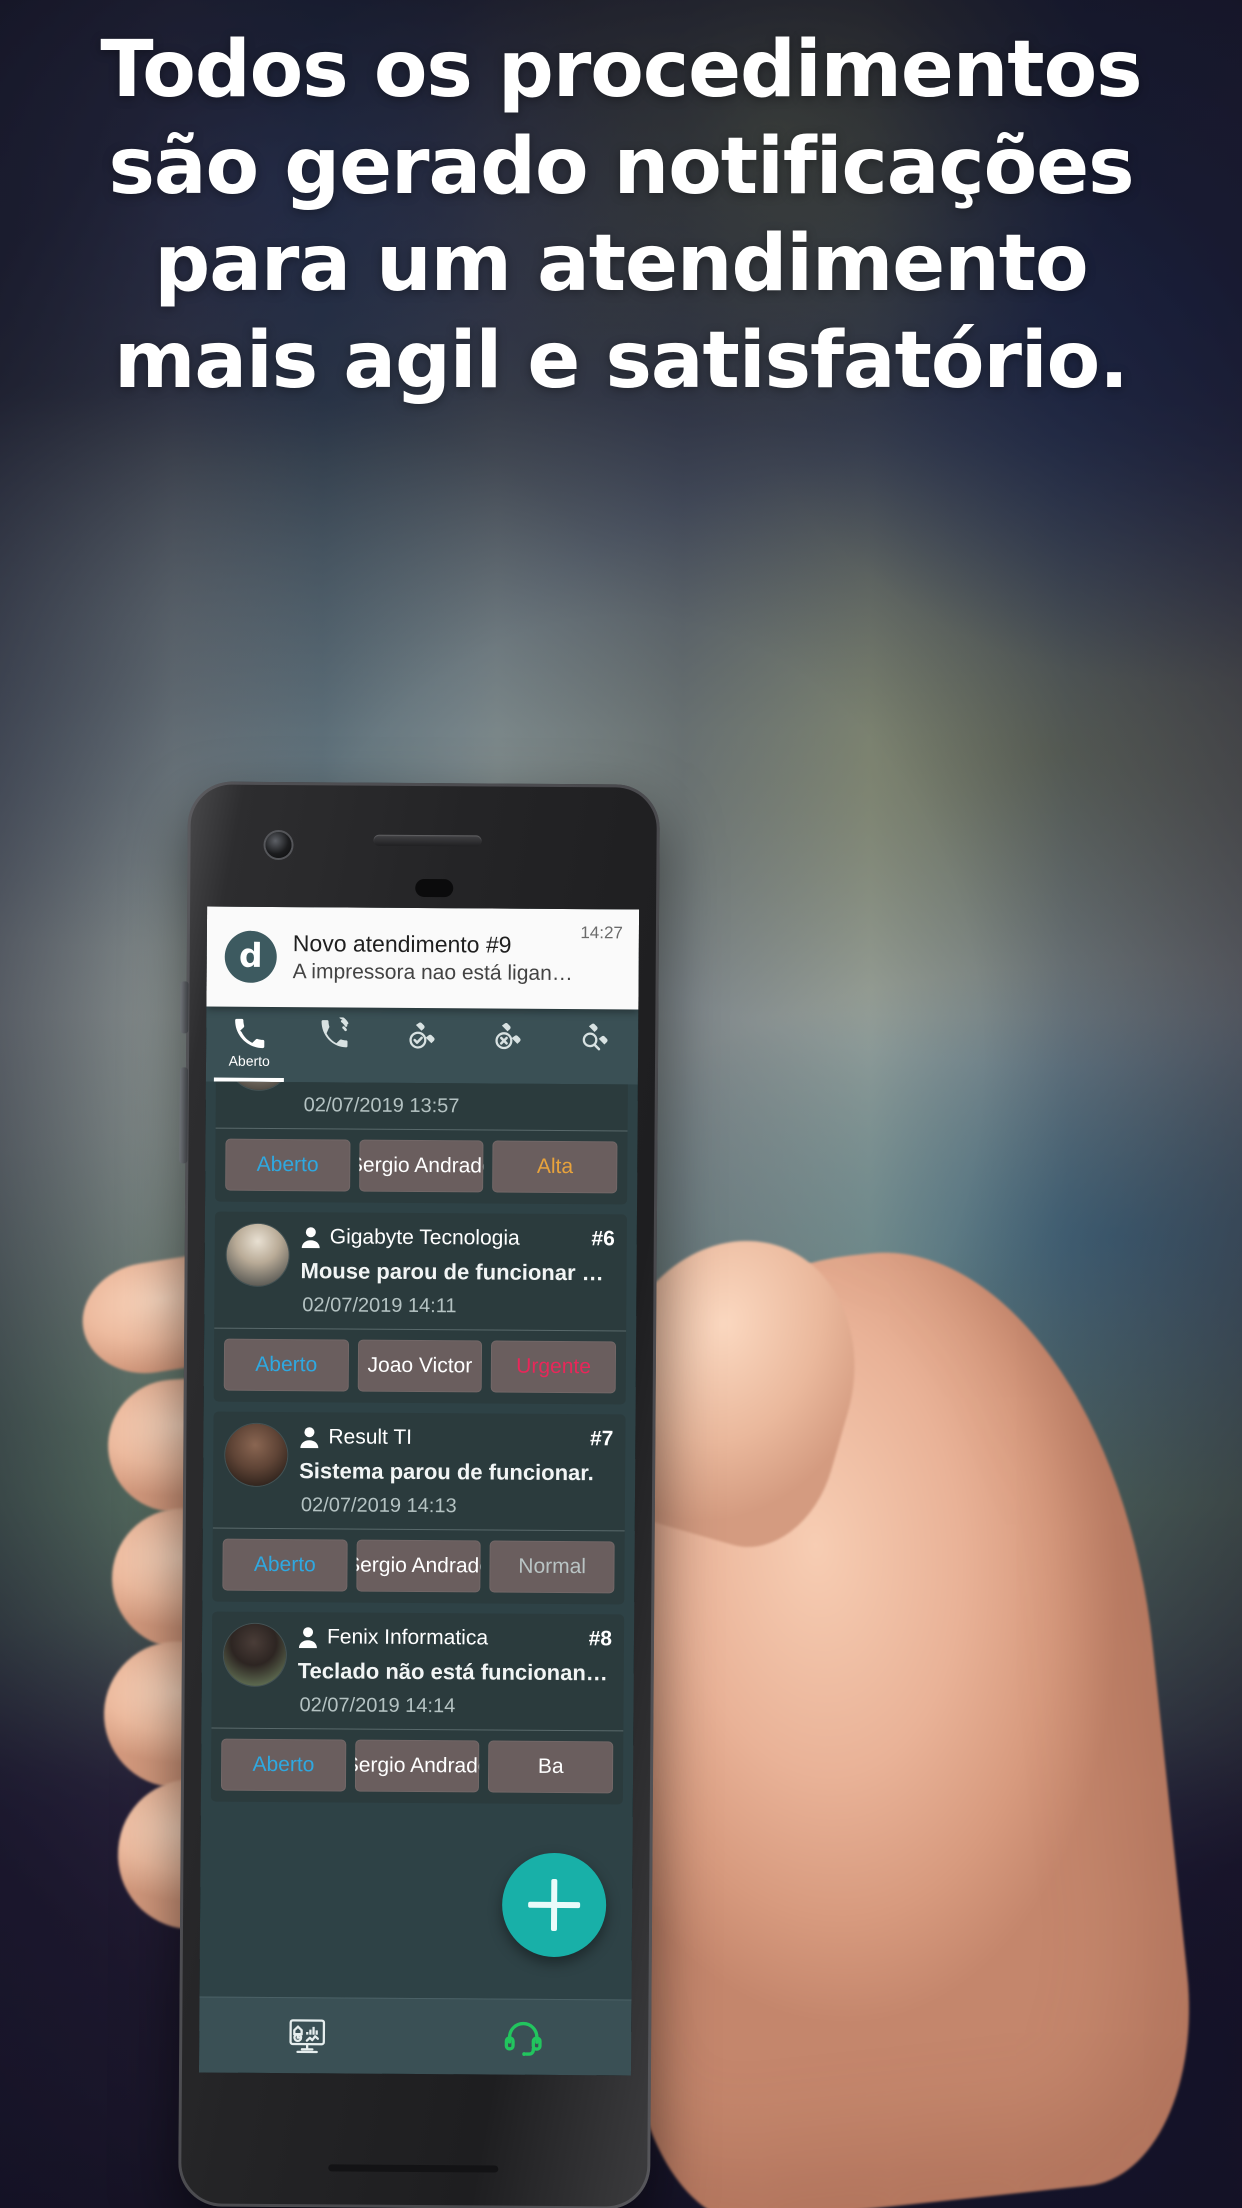 The image size is (1242, 2208). I want to click on ticket-number: #6, so click(603, 1239).